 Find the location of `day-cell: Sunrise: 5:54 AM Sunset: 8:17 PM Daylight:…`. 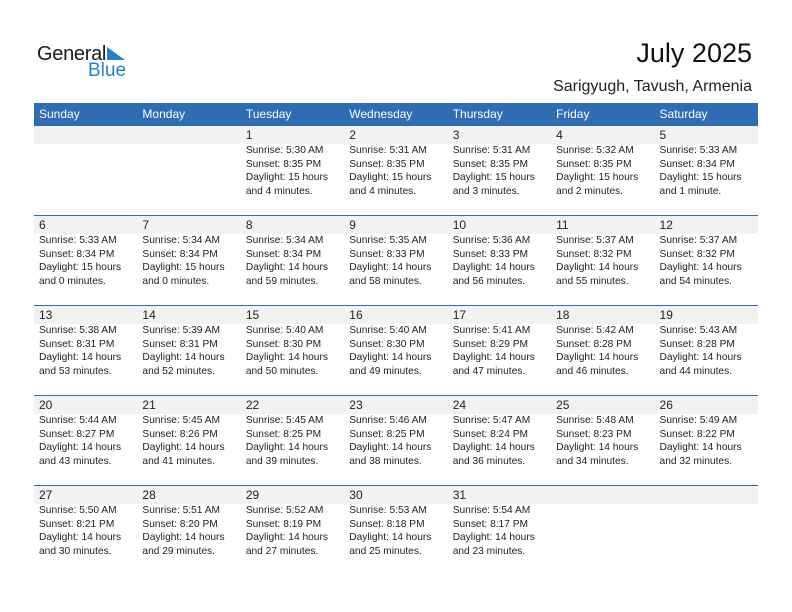

day-cell: Sunrise: 5:54 AM Sunset: 8:17 PM Daylight:… is located at coordinates (499, 531).